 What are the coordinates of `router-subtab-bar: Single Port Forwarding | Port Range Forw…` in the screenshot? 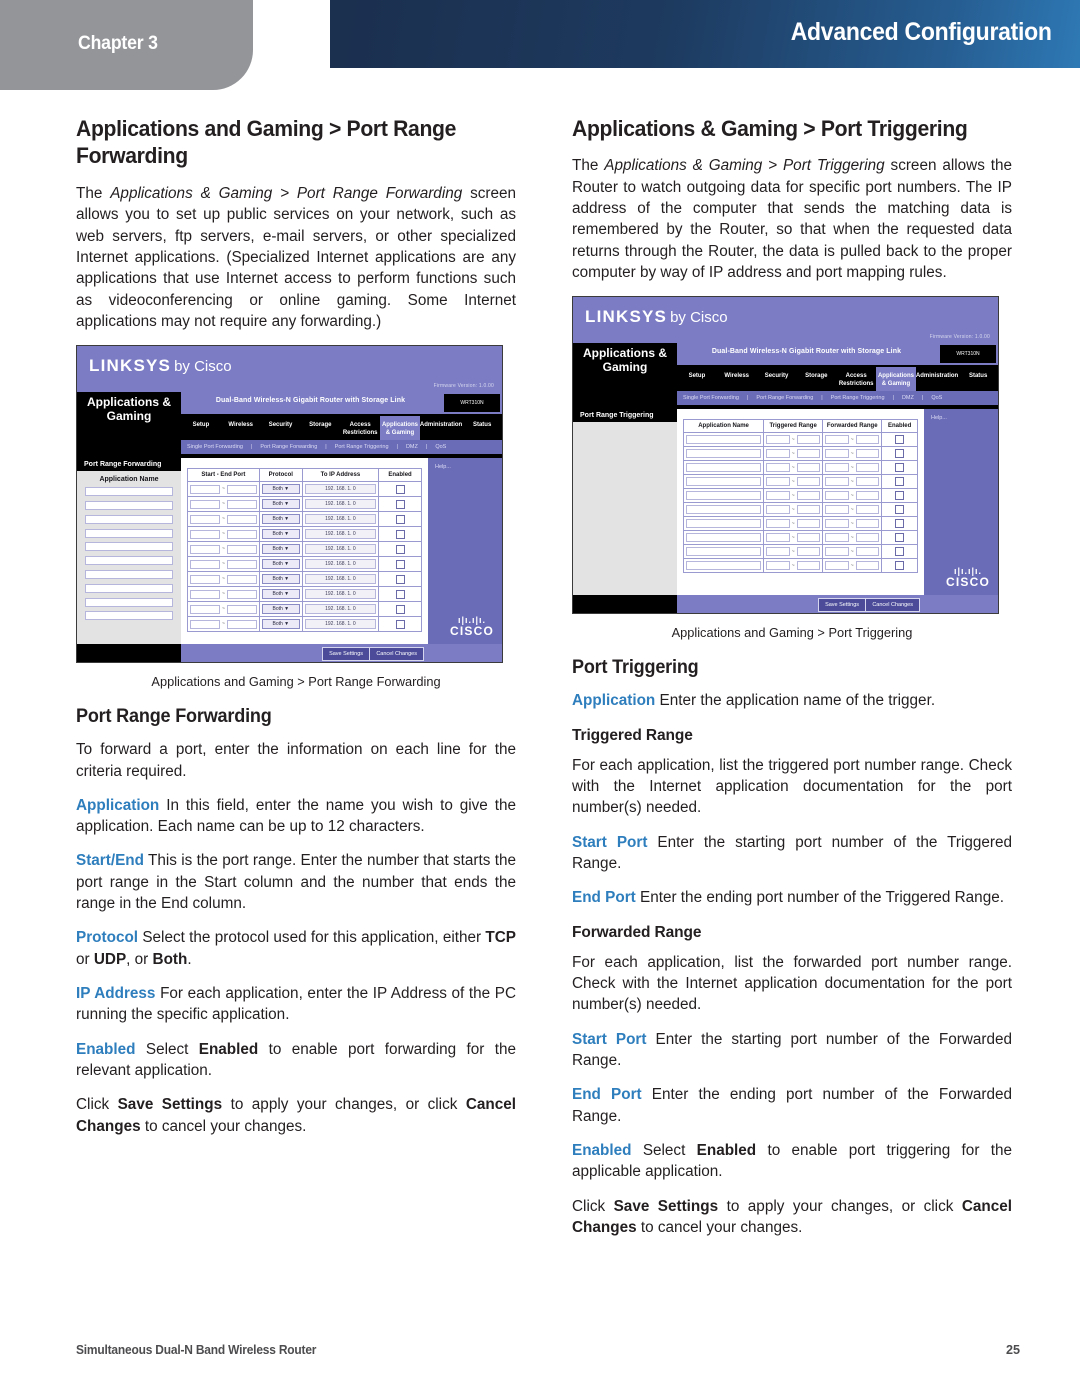 It's located at (837, 398).